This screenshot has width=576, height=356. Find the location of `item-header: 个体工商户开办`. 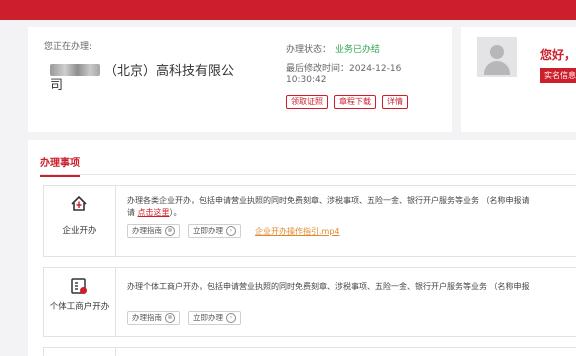

item-header: 个体工商户开办 is located at coordinates (80, 302).